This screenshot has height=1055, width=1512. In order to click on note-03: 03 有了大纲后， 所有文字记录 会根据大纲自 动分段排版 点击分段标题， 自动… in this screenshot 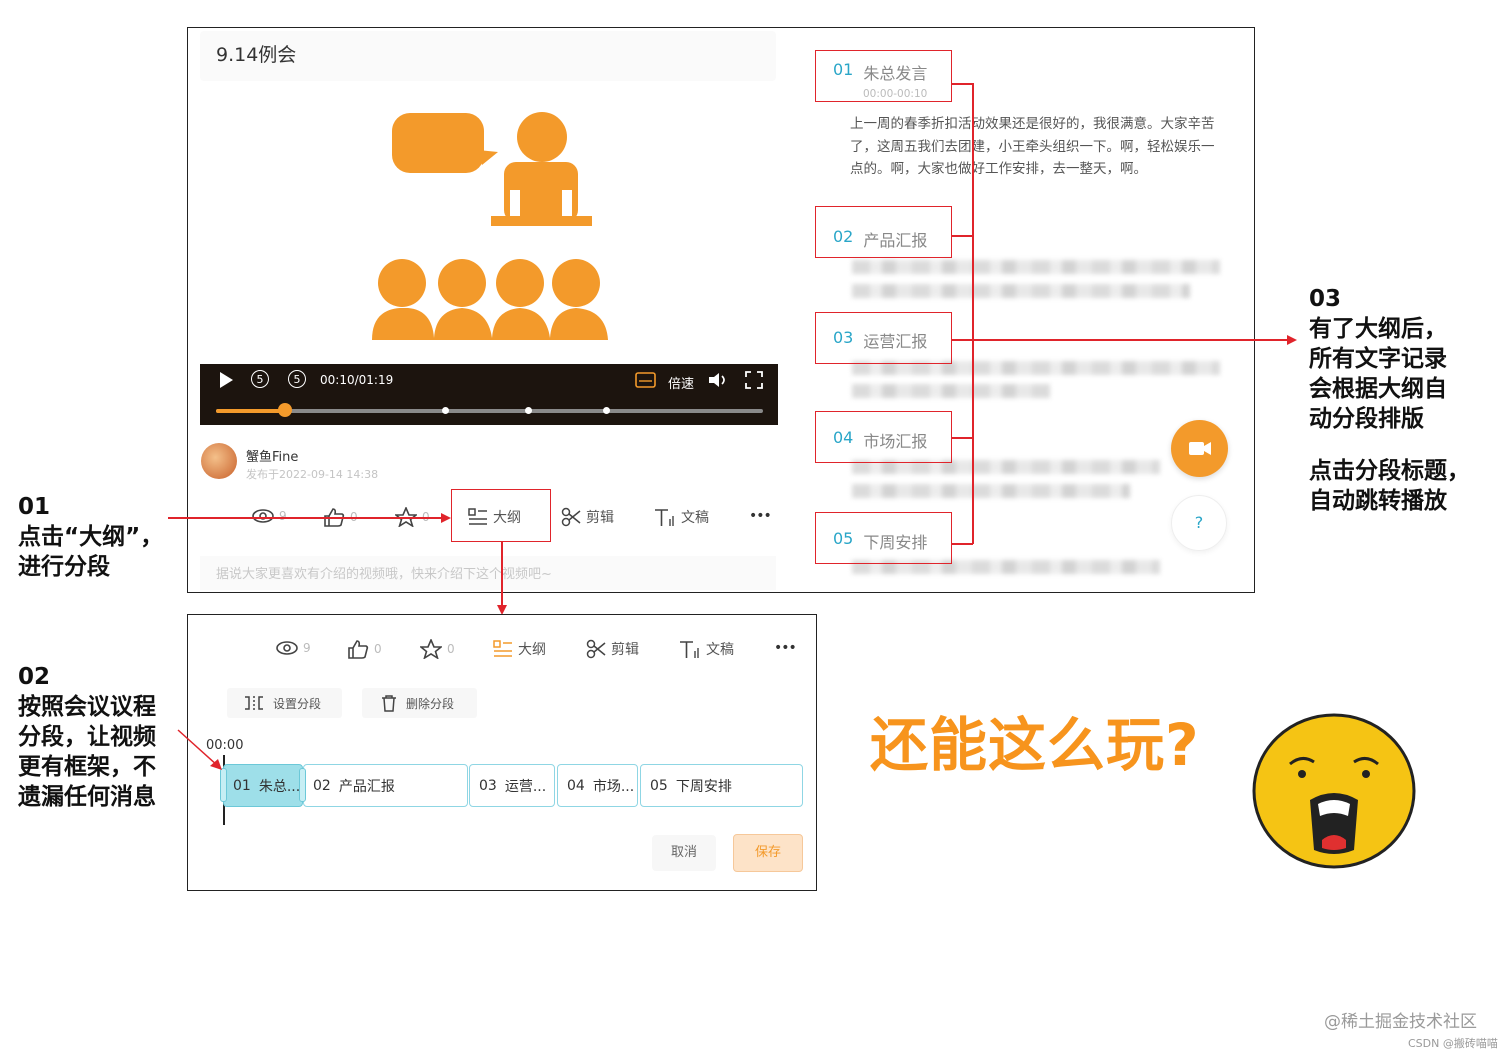, I will do `click(1389, 400)`.